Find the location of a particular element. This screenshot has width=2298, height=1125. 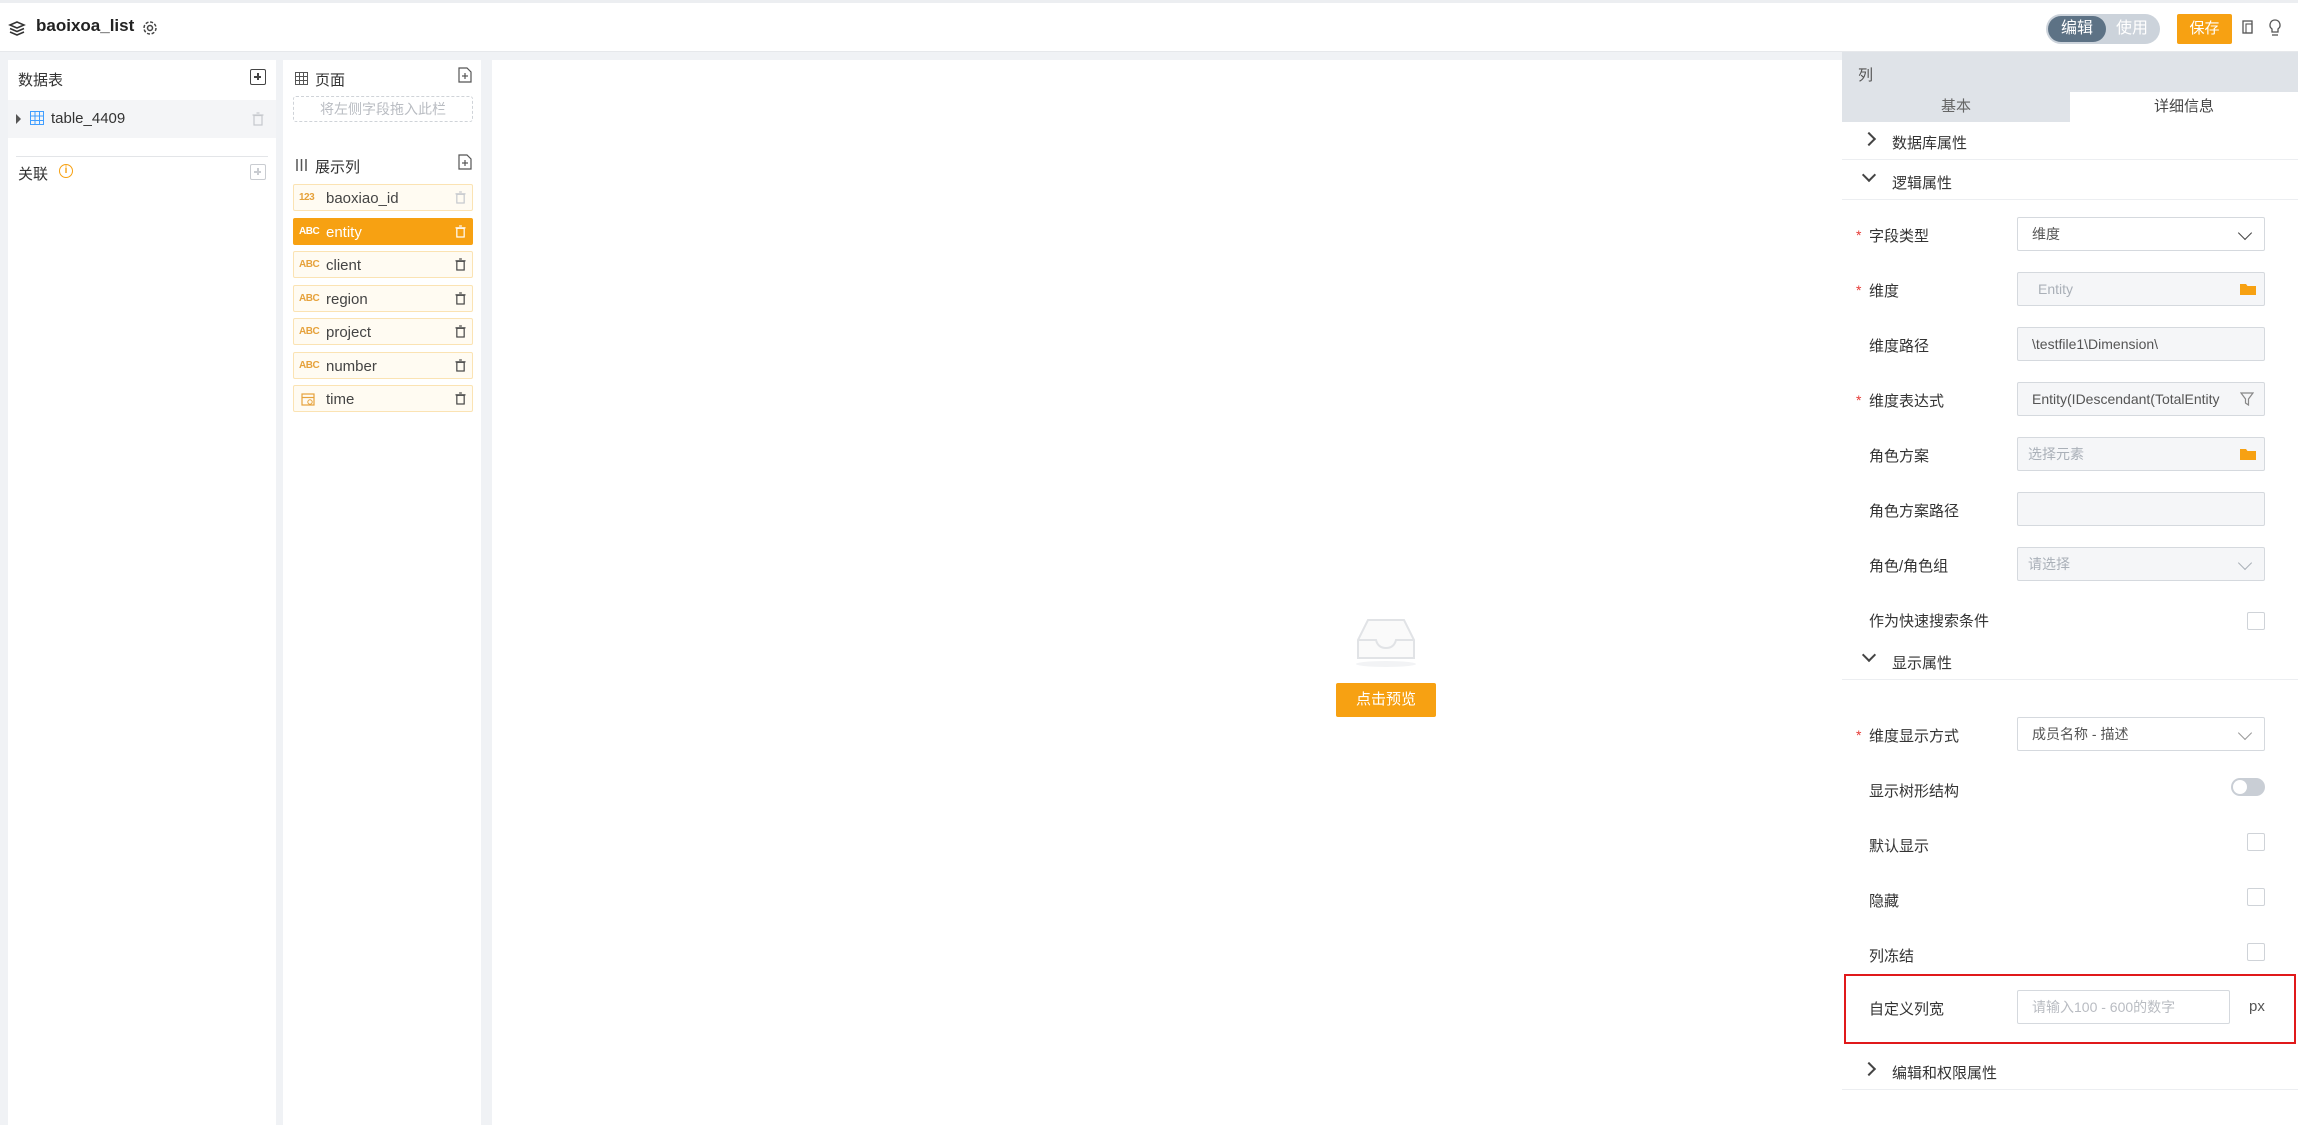

page-label: 页面 is located at coordinates (330, 80).